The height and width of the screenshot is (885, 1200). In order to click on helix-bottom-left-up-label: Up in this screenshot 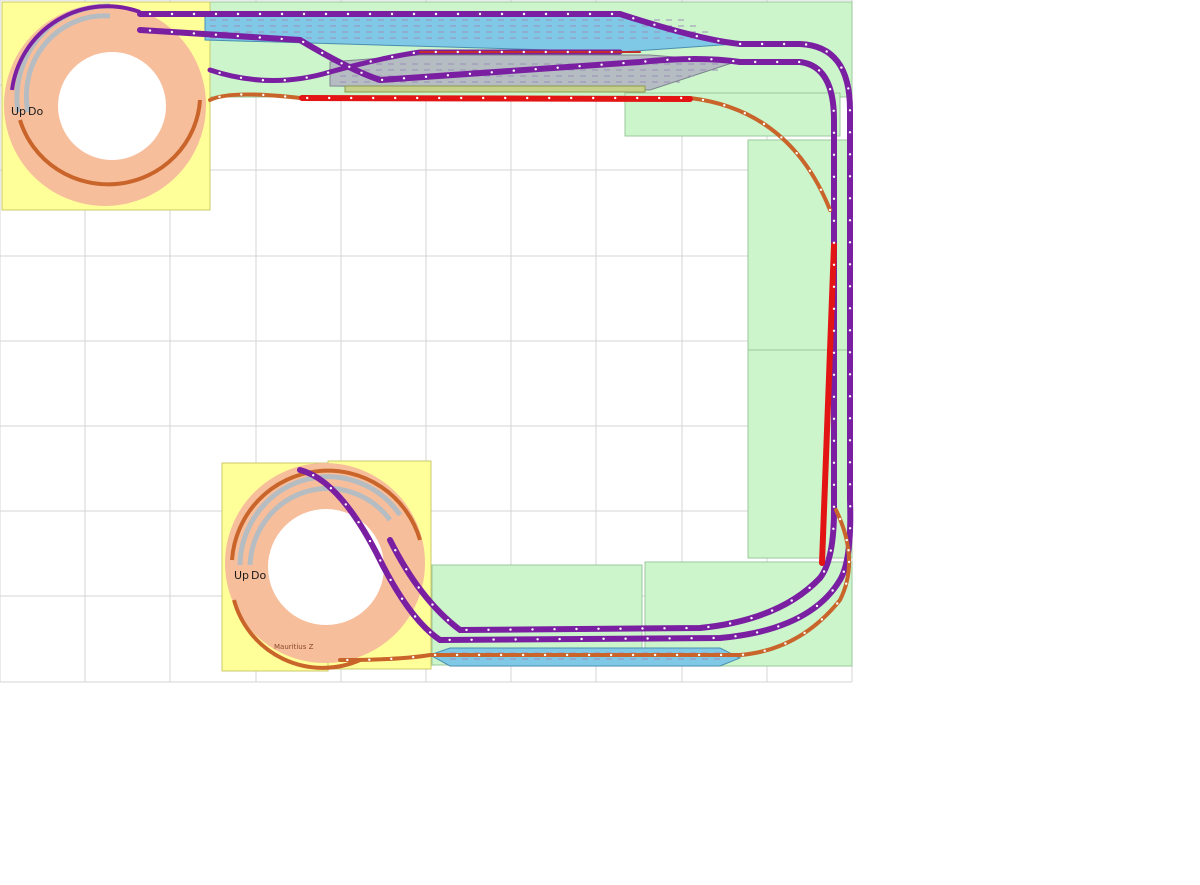, I will do `click(241, 575)`.